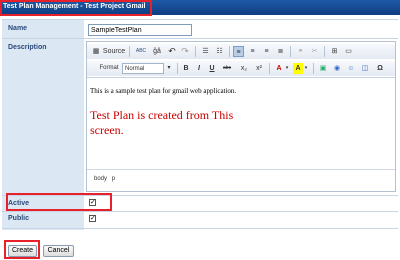 Image resolution: width=400 pixels, height=260 pixels. I want to click on align-left-icon: ≡, so click(238, 51).